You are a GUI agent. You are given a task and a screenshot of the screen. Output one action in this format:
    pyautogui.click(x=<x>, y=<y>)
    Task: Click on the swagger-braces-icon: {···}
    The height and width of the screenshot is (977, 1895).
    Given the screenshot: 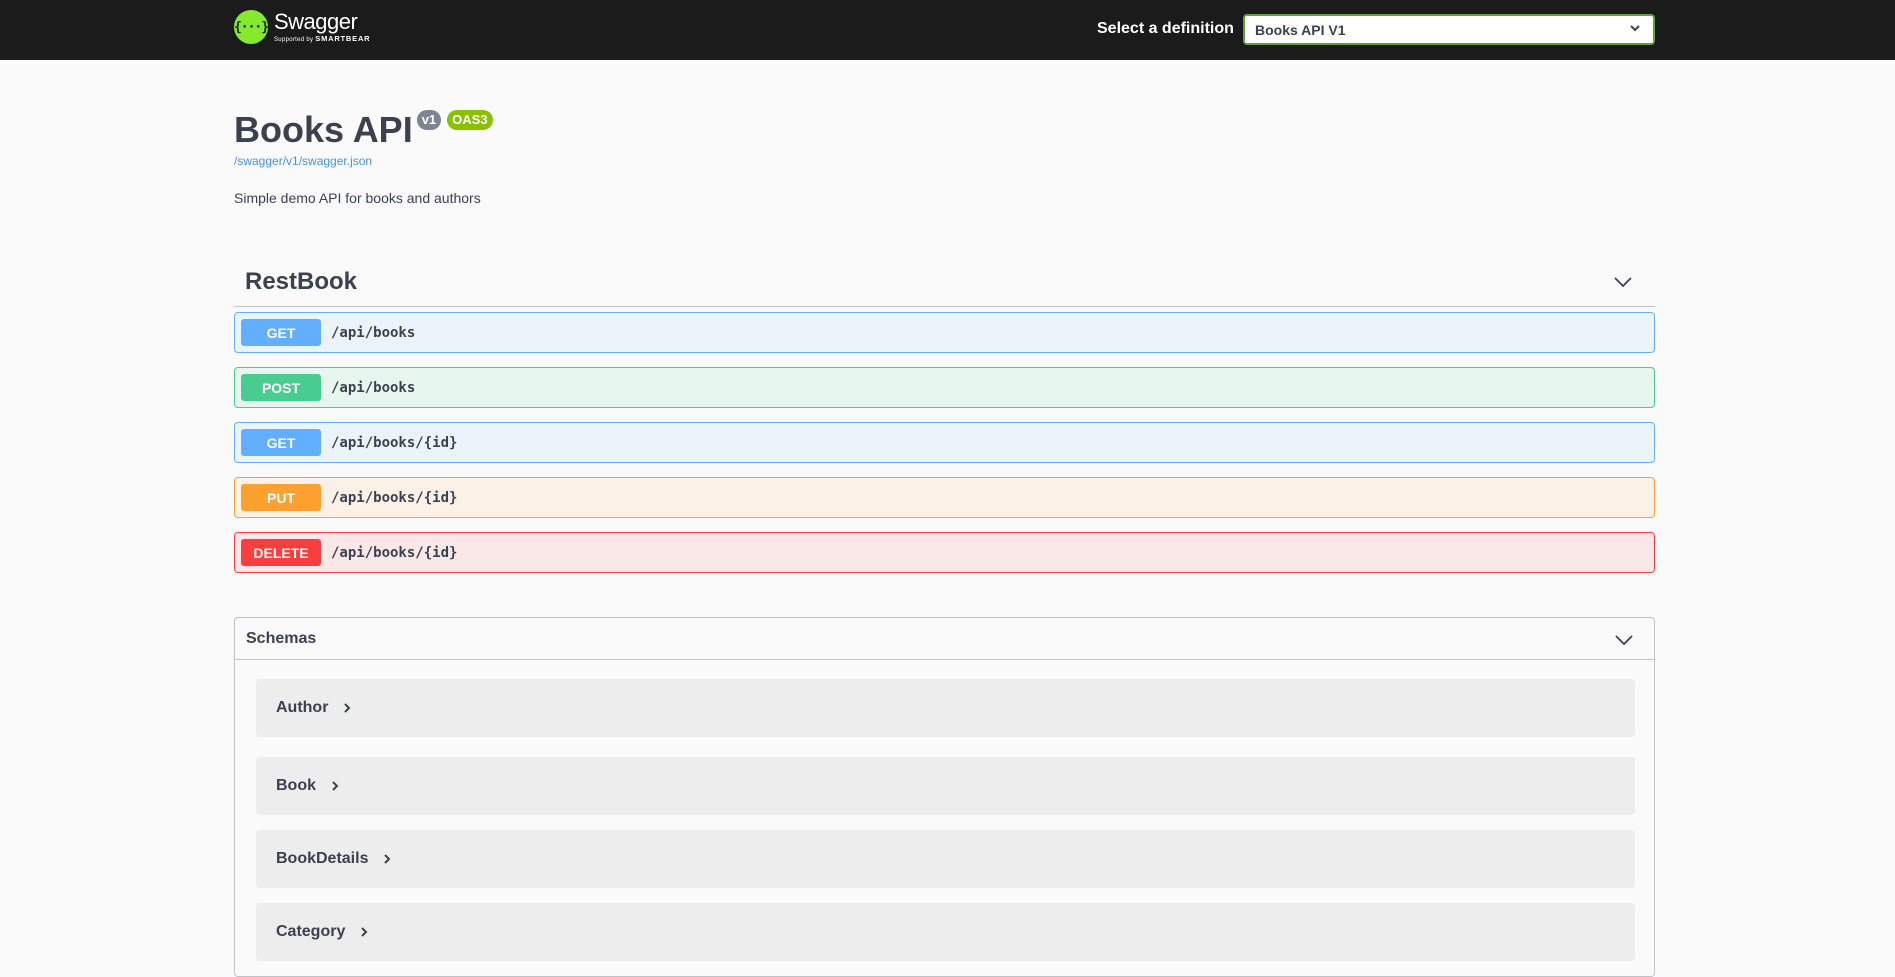 What is the action you would take?
    pyautogui.click(x=251, y=27)
    